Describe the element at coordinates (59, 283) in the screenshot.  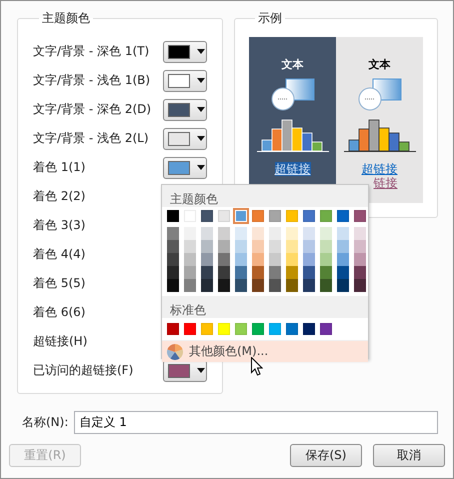
I see `color-label: 着色 5(5)` at that location.